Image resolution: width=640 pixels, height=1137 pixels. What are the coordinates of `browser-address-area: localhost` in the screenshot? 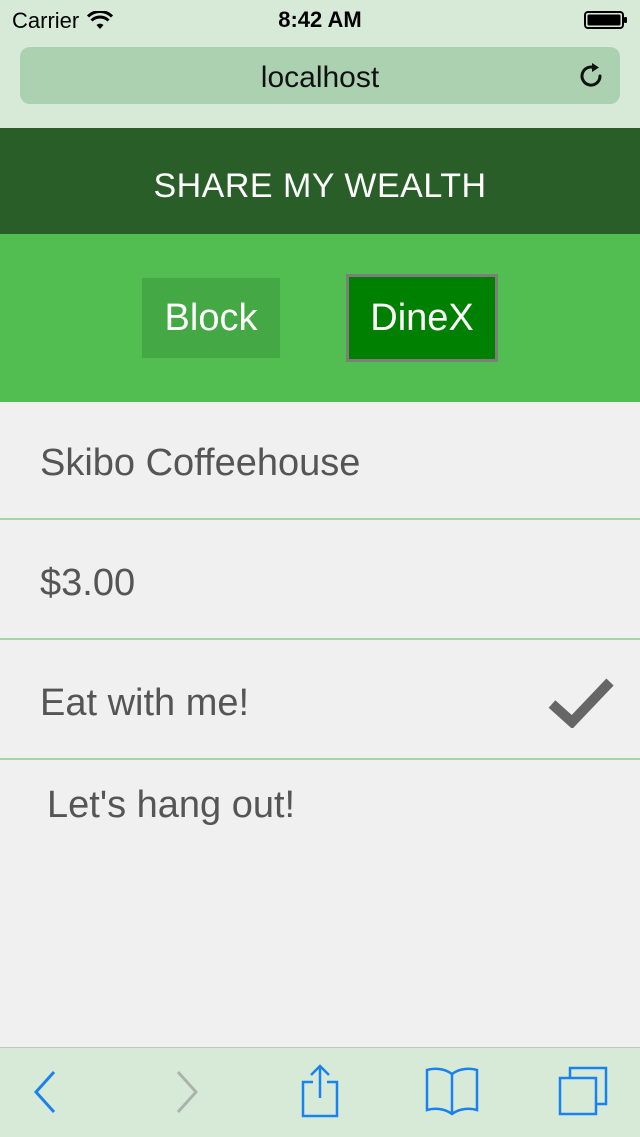 It's located at (320, 84).